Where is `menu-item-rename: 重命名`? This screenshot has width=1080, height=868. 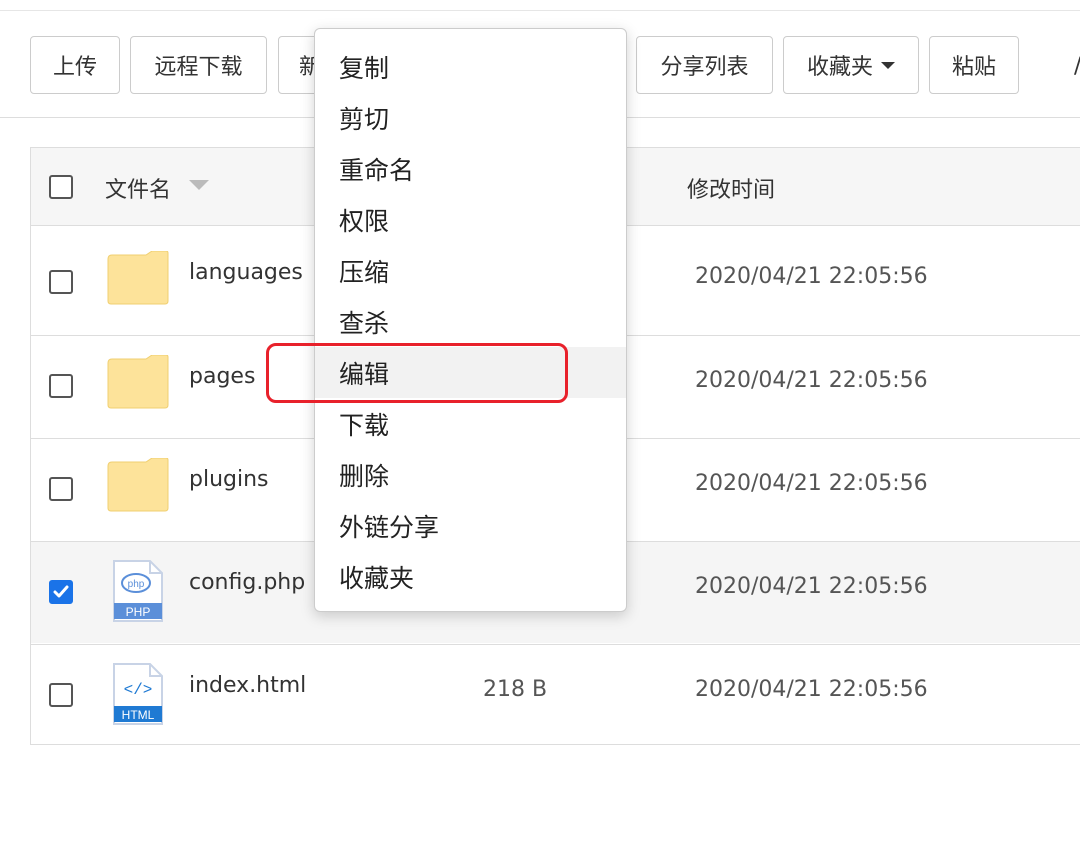 menu-item-rename: 重命名 is located at coordinates (470, 168).